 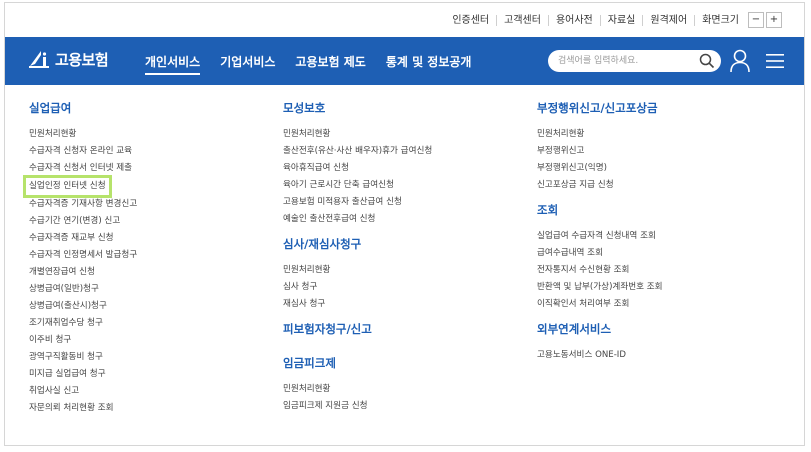 What do you see at coordinates (774, 20) in the screenshot?
I see `zoom-in-button: +` at bounding box center [774, 20].